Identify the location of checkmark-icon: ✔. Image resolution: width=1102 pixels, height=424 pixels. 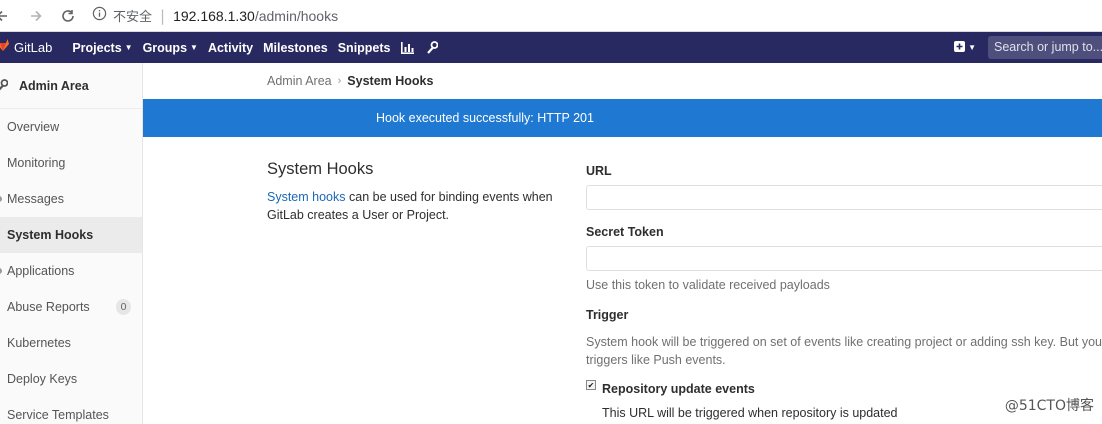
(591, 385).